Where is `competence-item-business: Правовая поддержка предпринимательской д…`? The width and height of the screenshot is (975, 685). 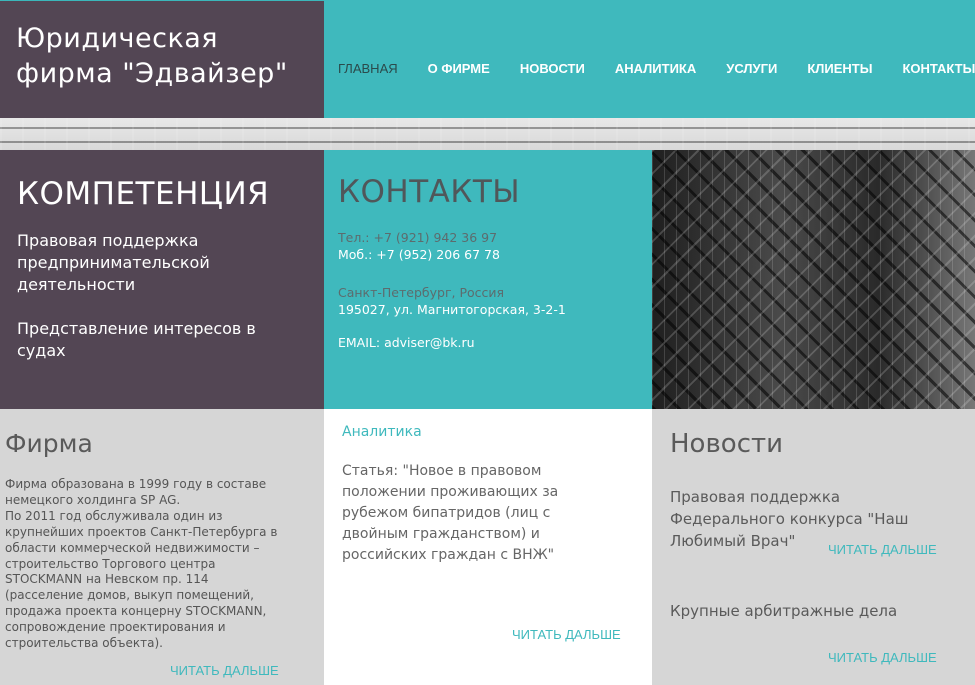
competence-item-business: Правовая поддержка предпринимательской д… is located at coordinates (113, 262).